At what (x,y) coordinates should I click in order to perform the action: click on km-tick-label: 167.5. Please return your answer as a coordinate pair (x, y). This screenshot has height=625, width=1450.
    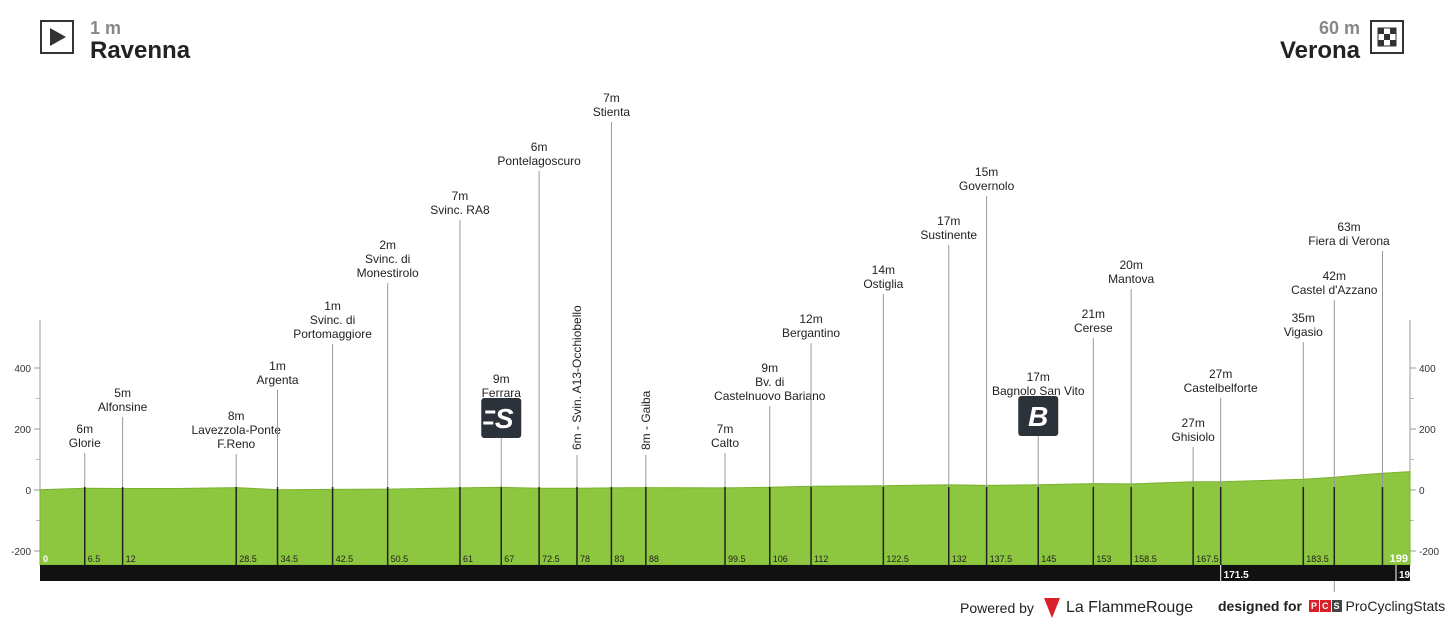
    Looking at the image, I should click on (1207, 559).